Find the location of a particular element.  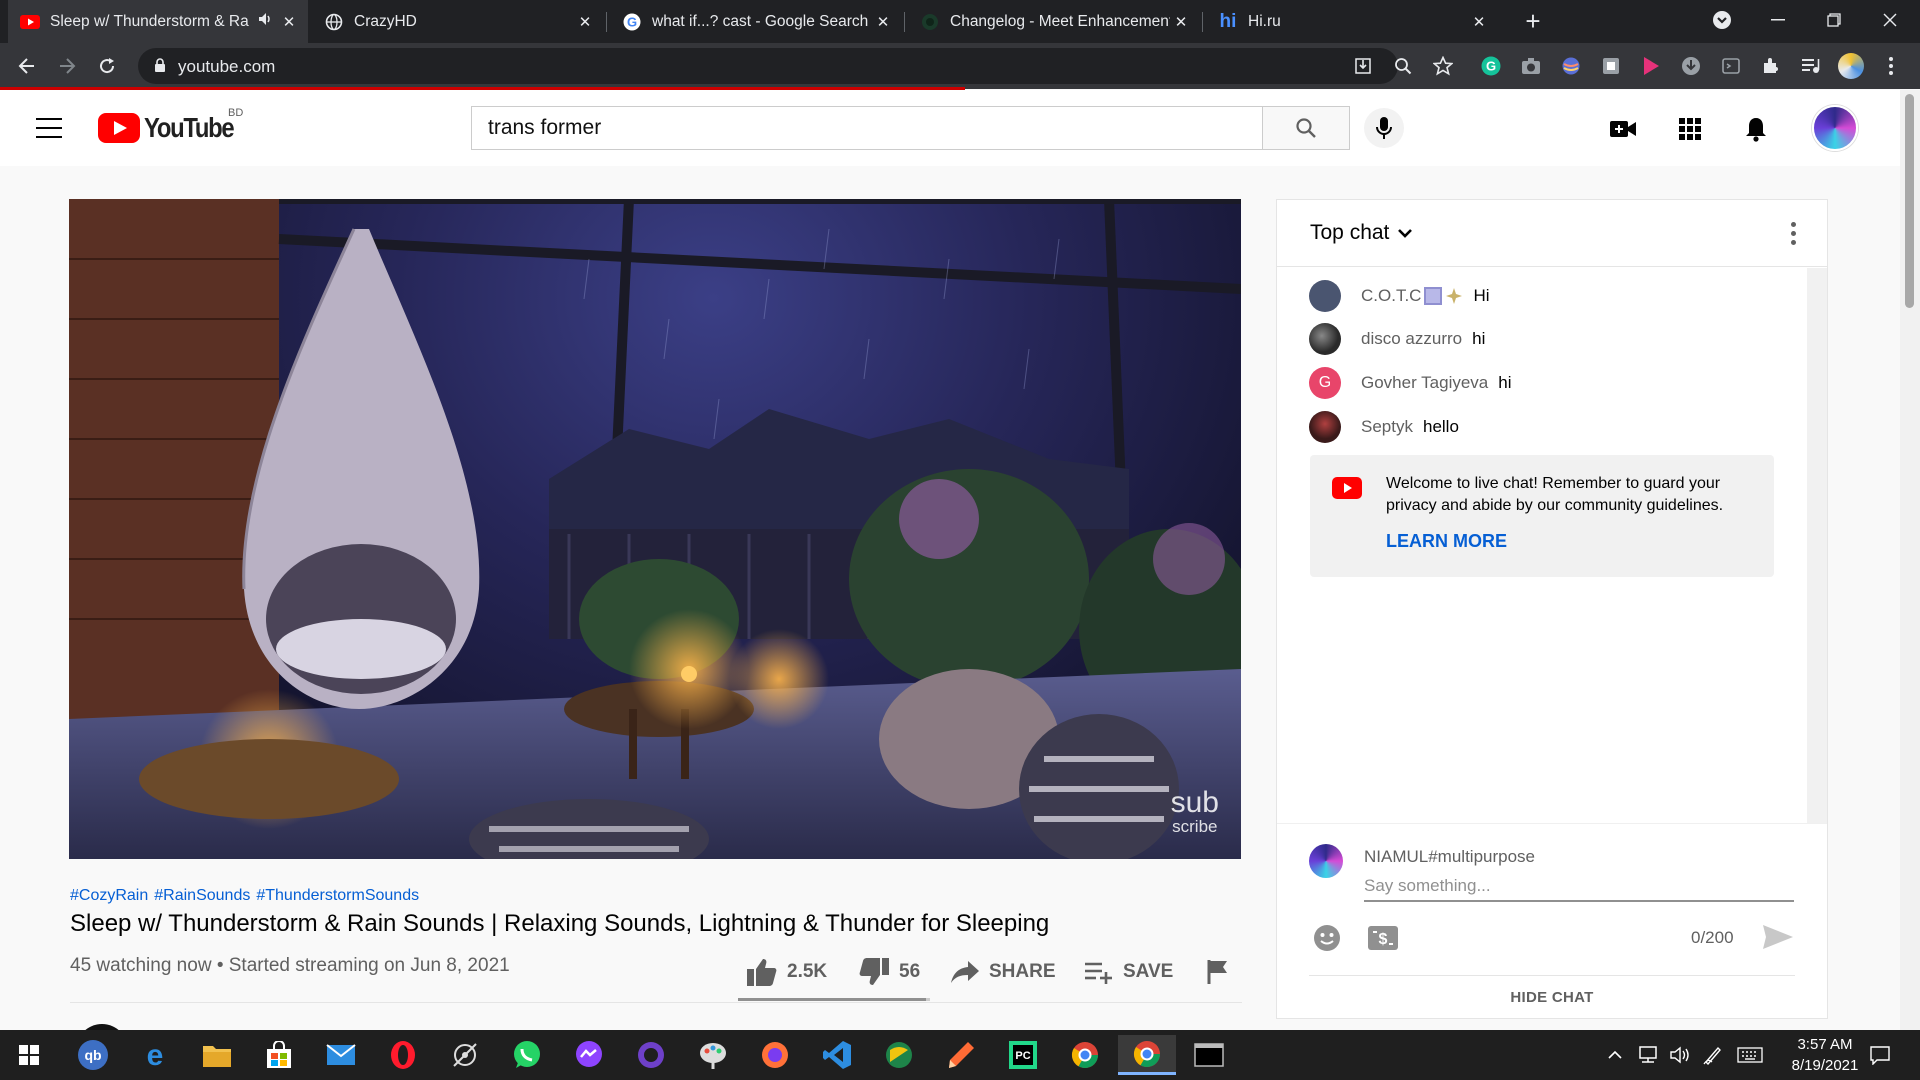

download-extension-icon is located at coordinates (1691, 66).